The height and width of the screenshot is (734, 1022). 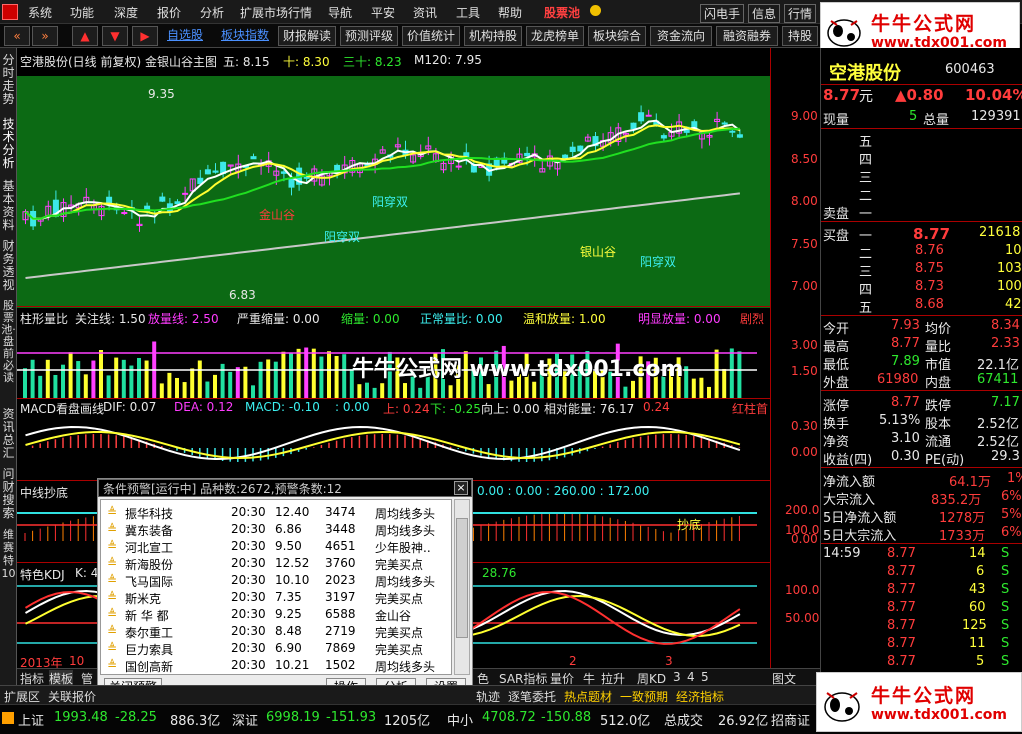 I want to click on tb-forecast-button: 预测评级, so click(x=369, y=36).